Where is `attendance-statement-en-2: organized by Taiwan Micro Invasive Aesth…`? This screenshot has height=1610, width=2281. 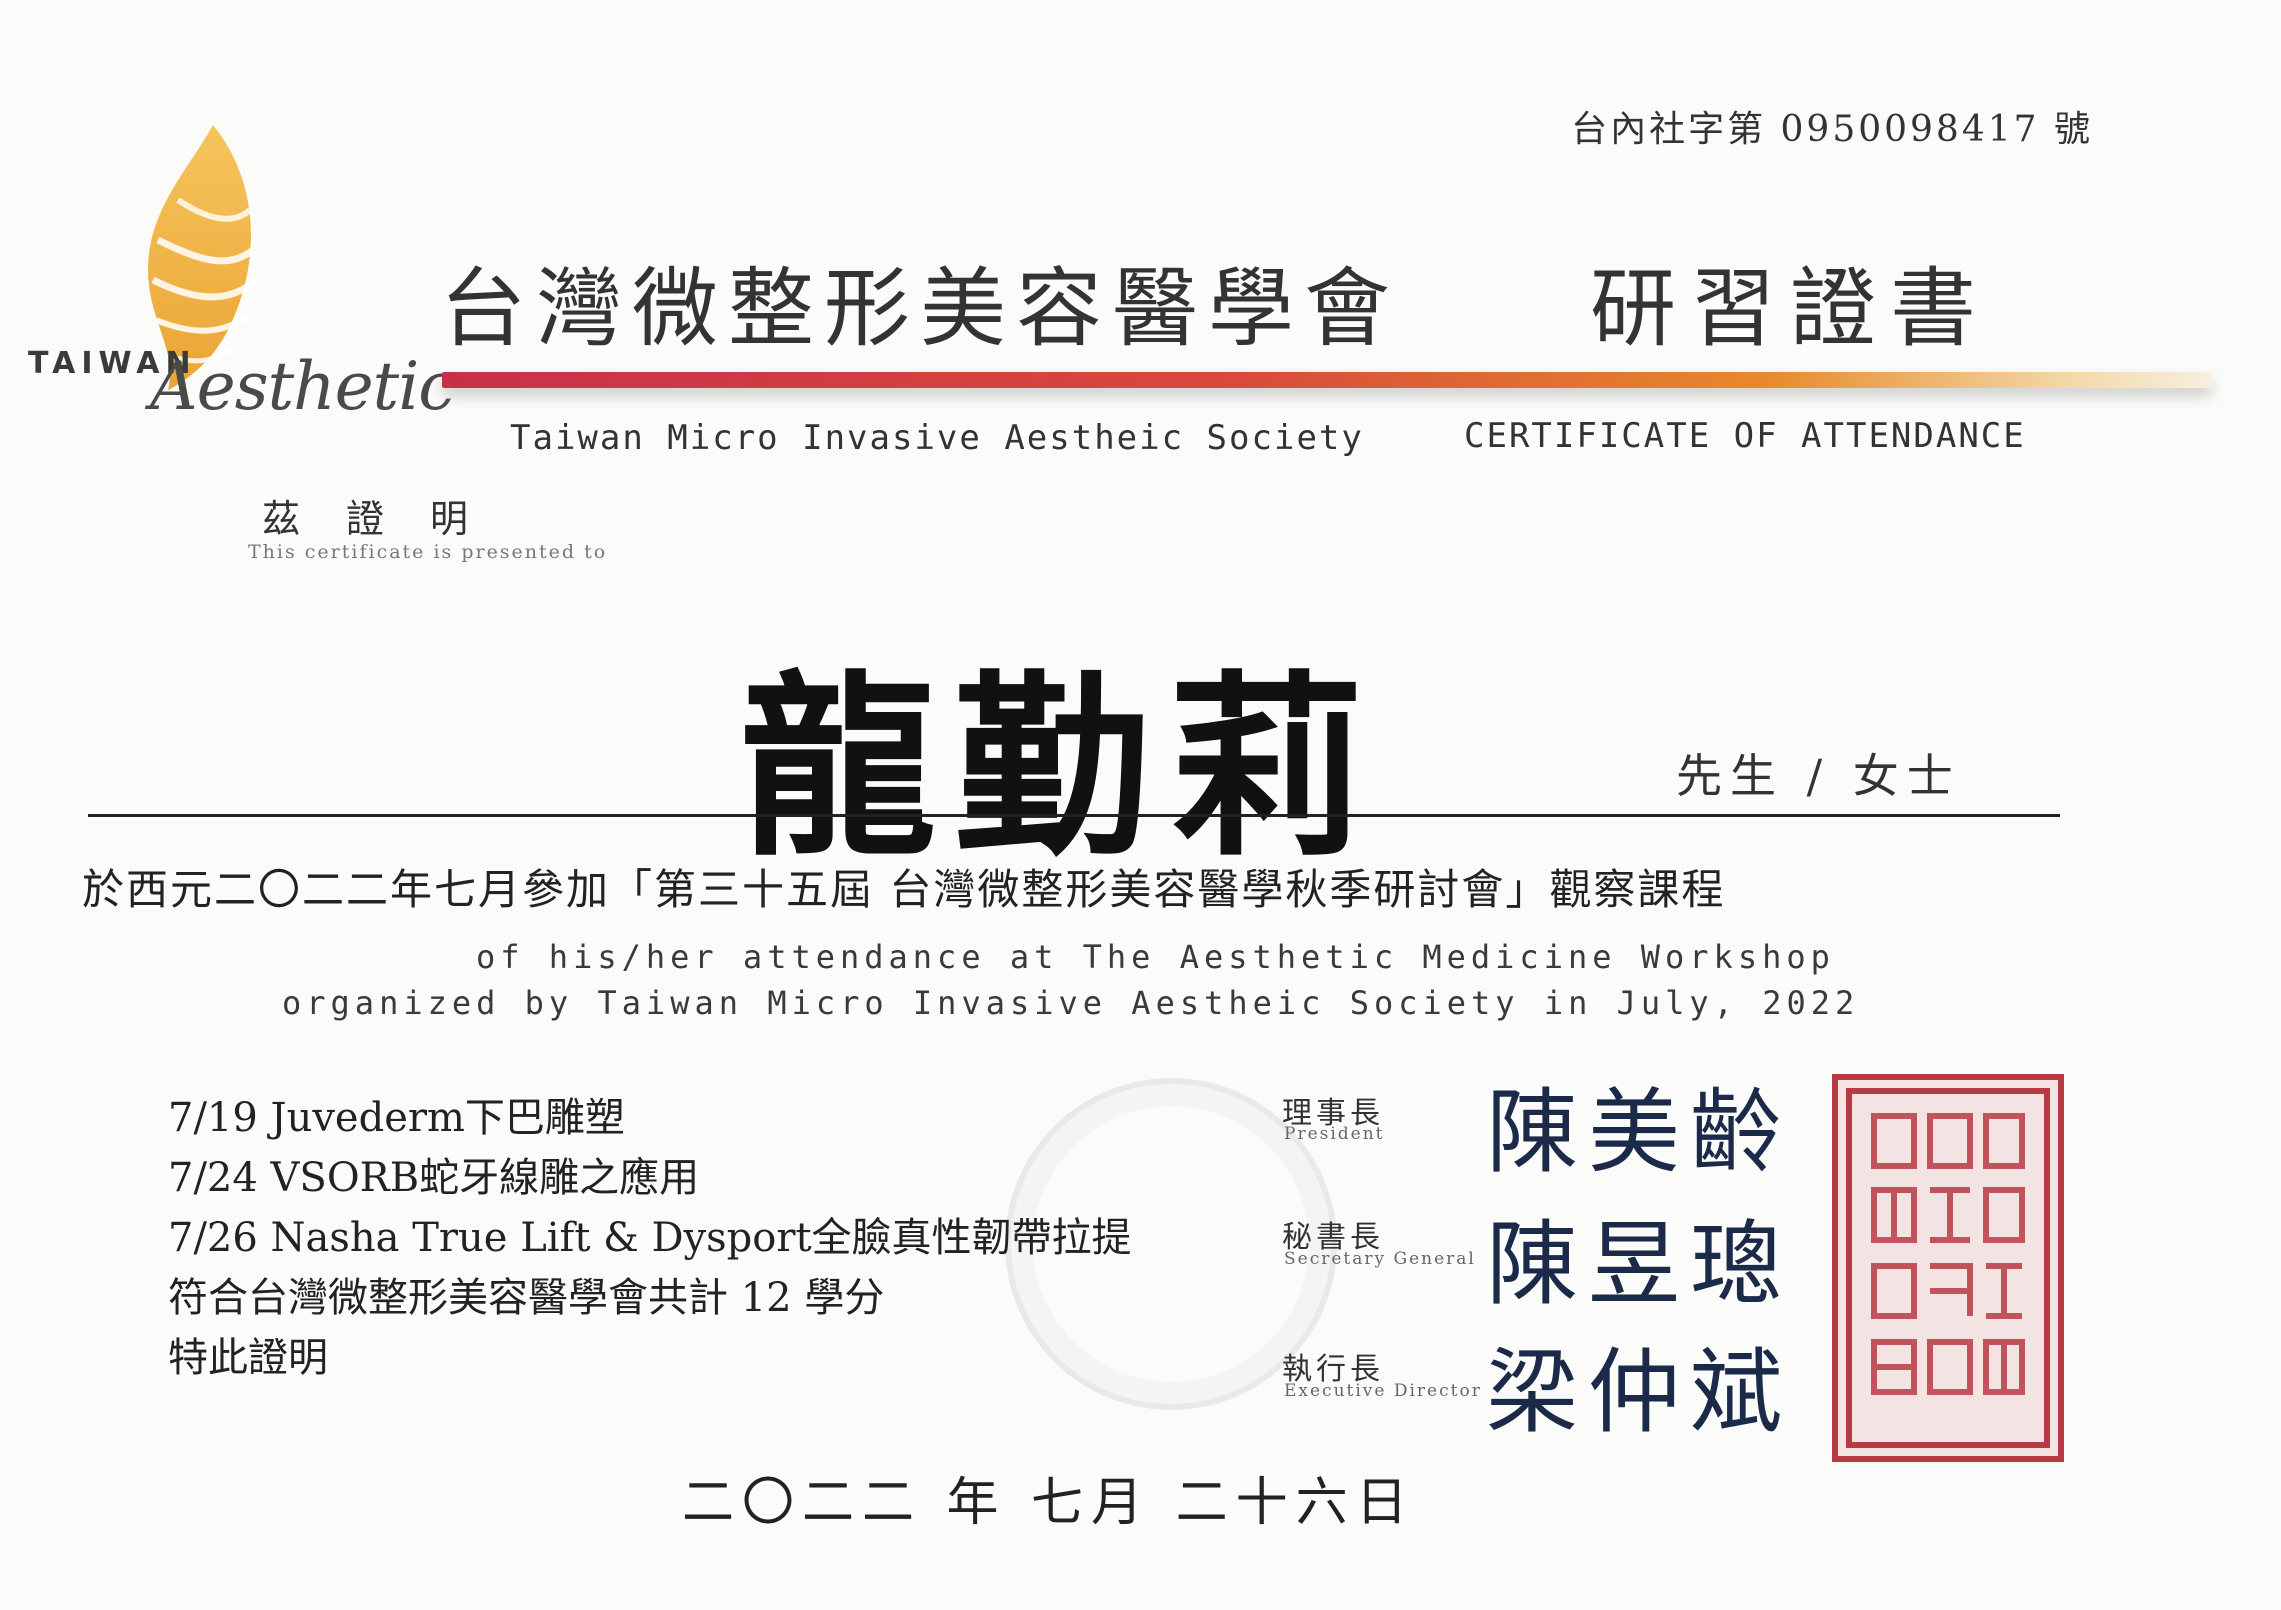
attendance-statement-en-2: organized by Taiwan Micro Invasive Aesth… is located at coordinates (1071, 1003).